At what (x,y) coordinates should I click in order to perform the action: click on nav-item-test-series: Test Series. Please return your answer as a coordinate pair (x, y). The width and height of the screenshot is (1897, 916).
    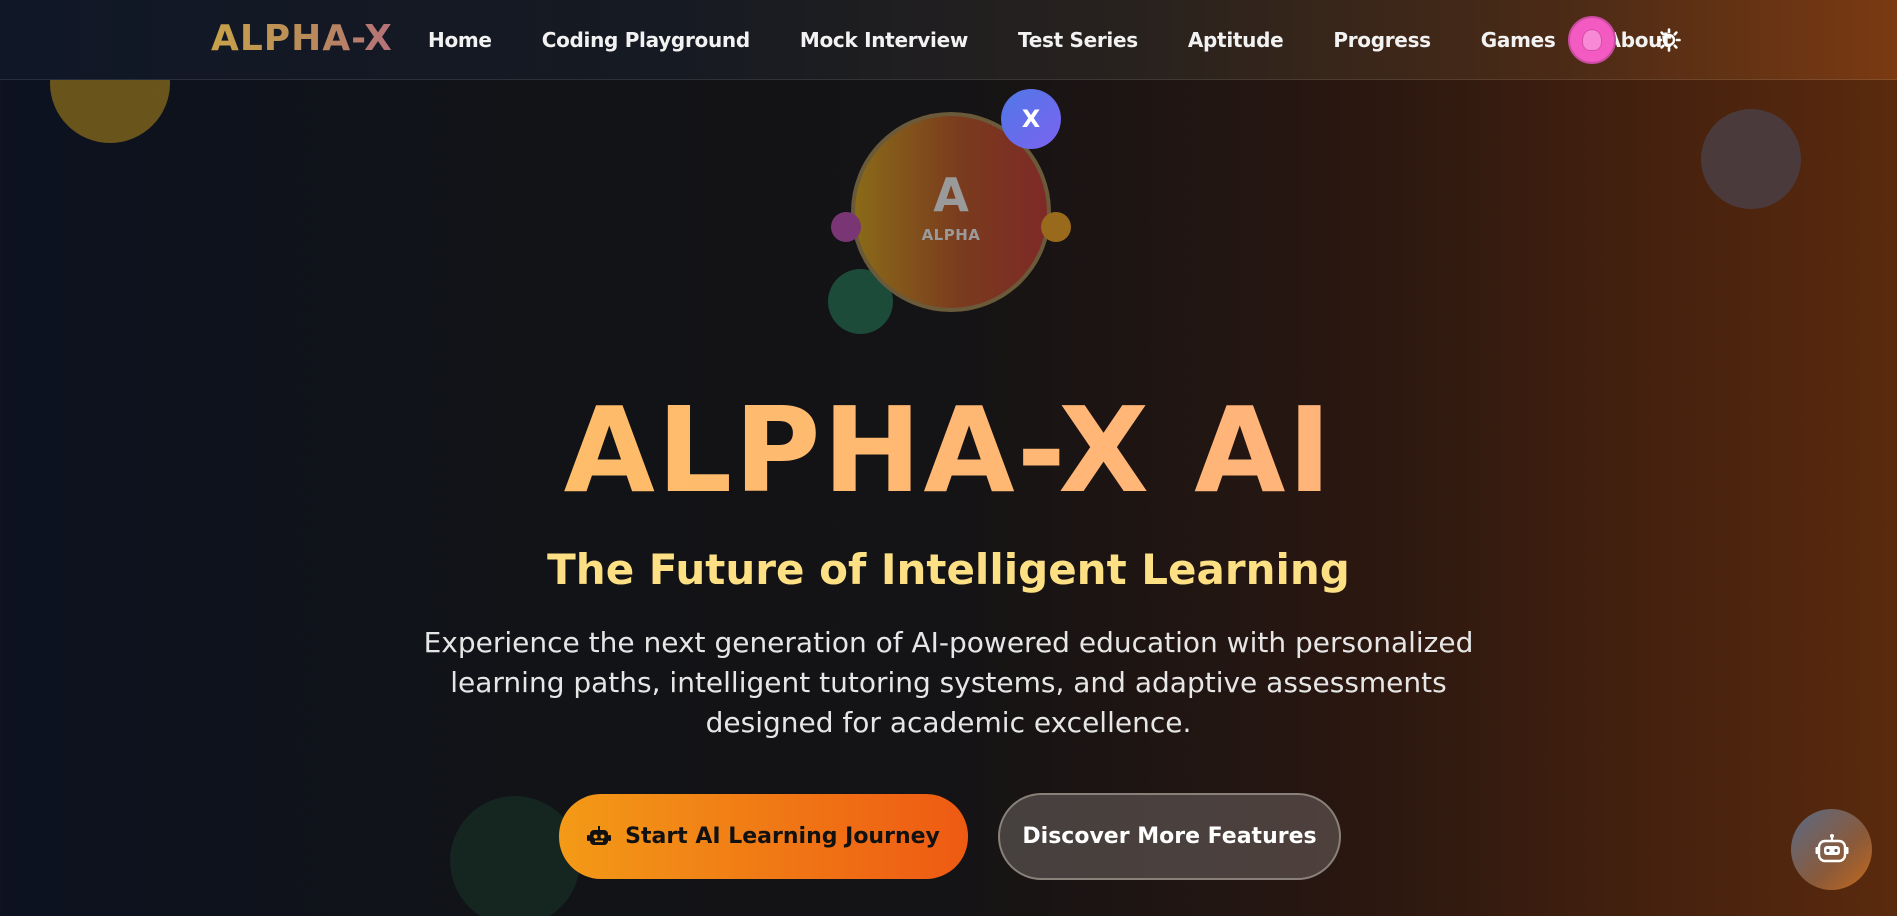
    Looking at the image, I should click on (1078, 40).